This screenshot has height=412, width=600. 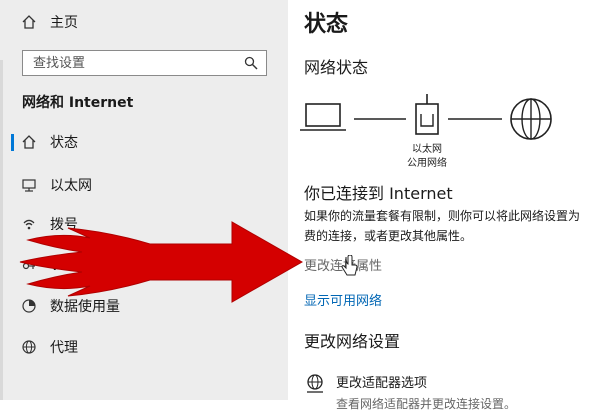 What do you see at coordinates (448, 132) in the screenshot?
I see `network-diagram: 以太网 公用网络` at bounding box center [448, 132].